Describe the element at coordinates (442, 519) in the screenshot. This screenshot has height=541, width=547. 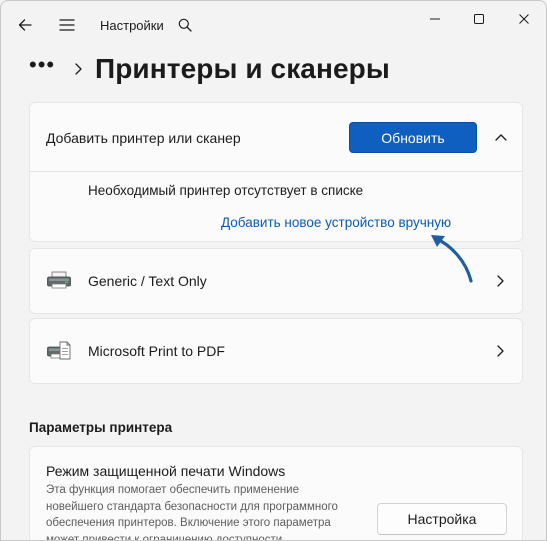
I see `configure-button: Настройка` at that location.